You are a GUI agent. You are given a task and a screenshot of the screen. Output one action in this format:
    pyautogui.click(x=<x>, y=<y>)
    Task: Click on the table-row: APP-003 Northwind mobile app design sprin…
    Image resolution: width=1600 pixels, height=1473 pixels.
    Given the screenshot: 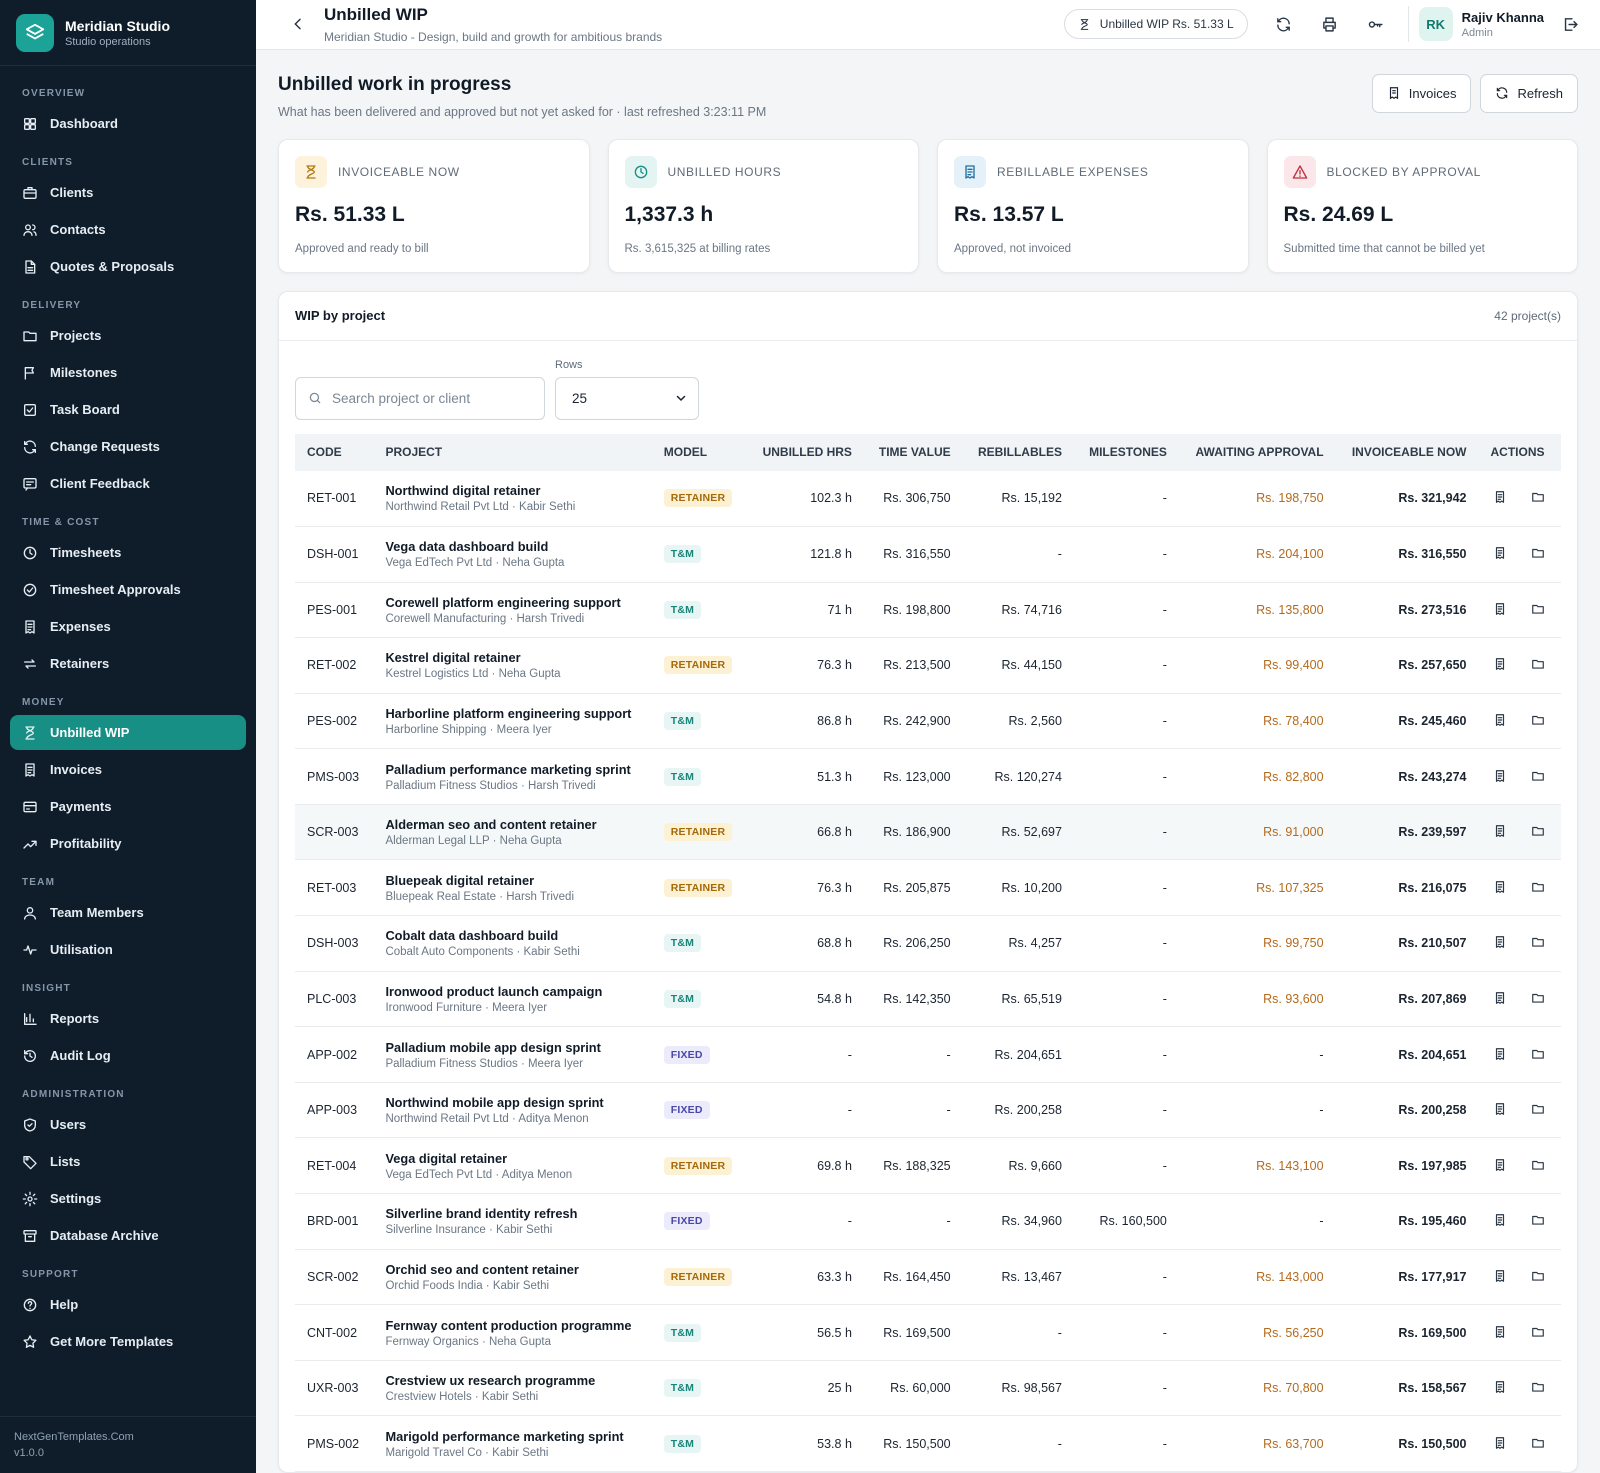 What is the action you would take?
    pyautogui.click(x=928, y=1110)
    